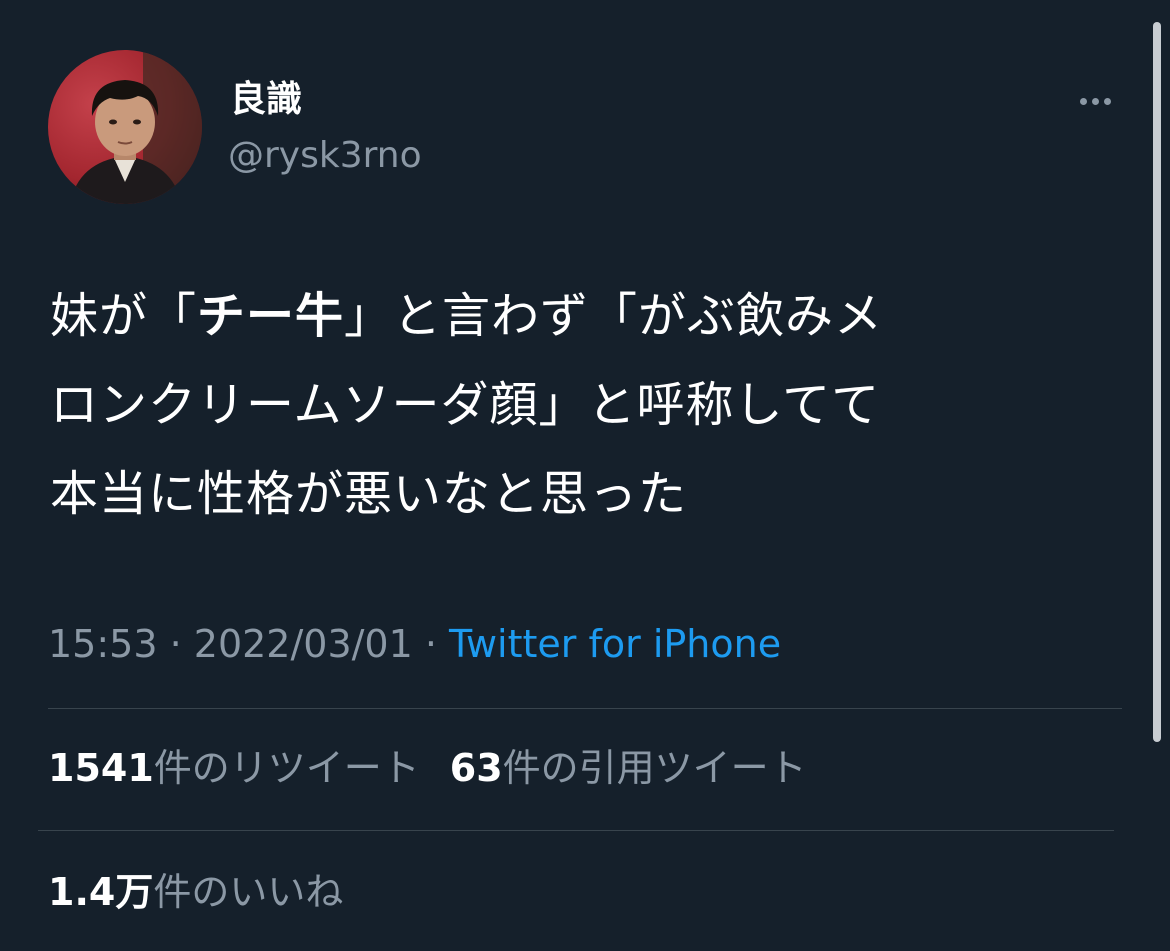 The image size is (1170, 951). I want to click on tweet-time: 15:53, so click(103, 644).